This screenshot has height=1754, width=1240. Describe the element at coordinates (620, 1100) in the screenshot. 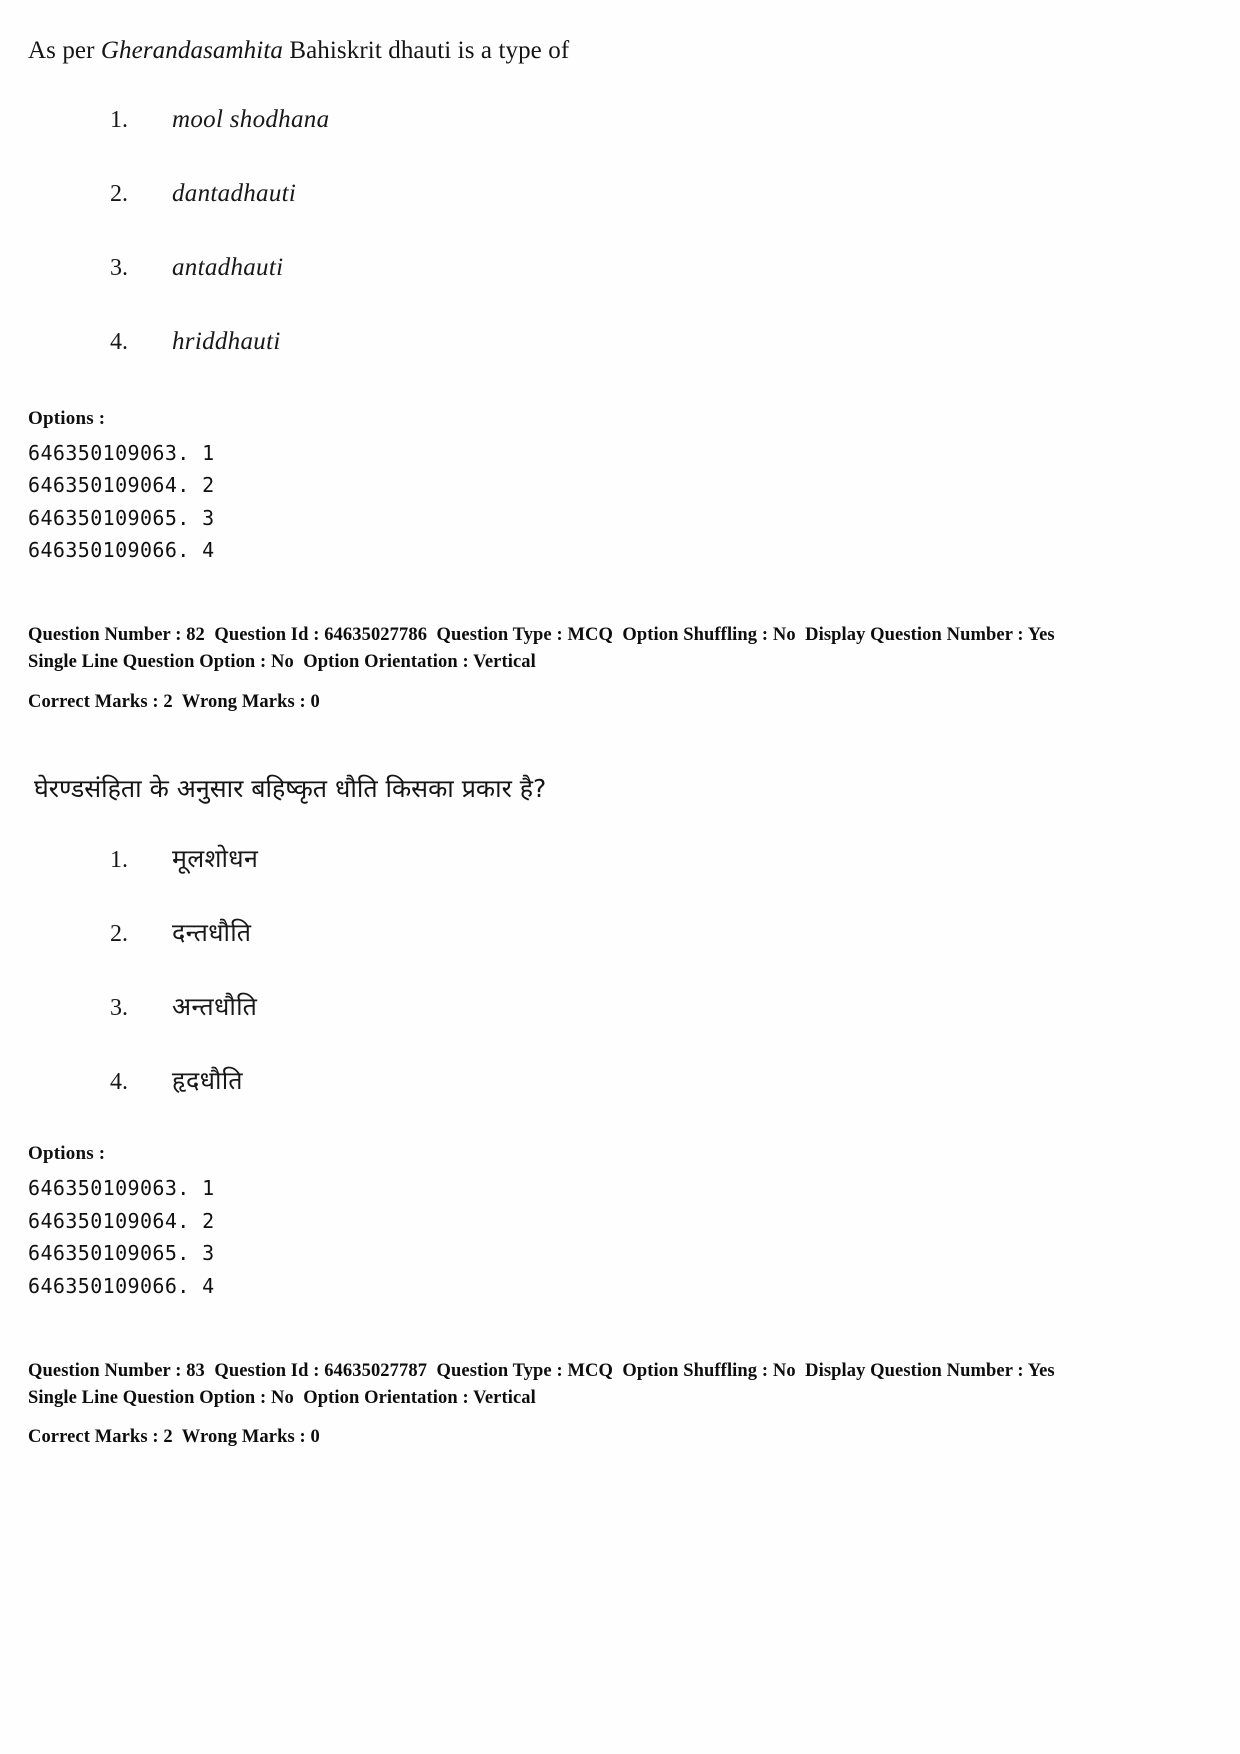

I see `option-row: 4. हृदधौति` at that location.